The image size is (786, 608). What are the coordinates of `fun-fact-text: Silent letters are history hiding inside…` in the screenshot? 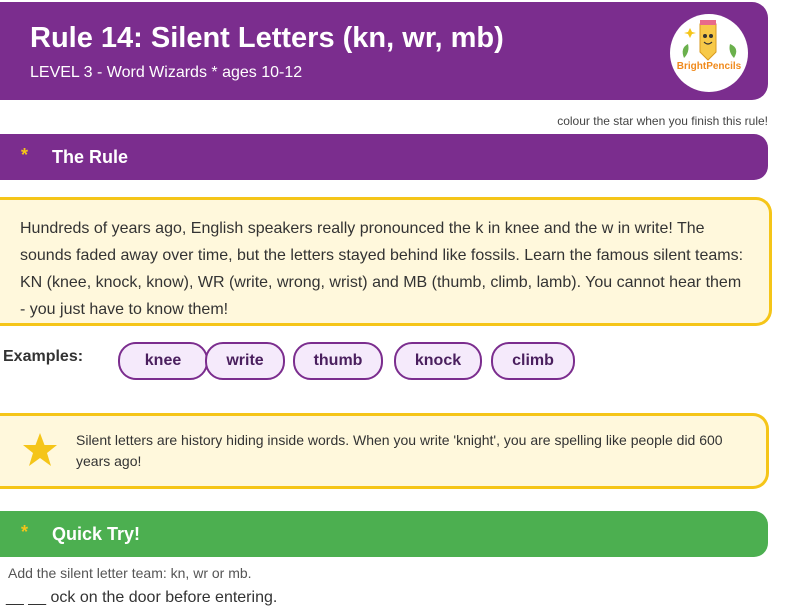 It's located at (399, 450).